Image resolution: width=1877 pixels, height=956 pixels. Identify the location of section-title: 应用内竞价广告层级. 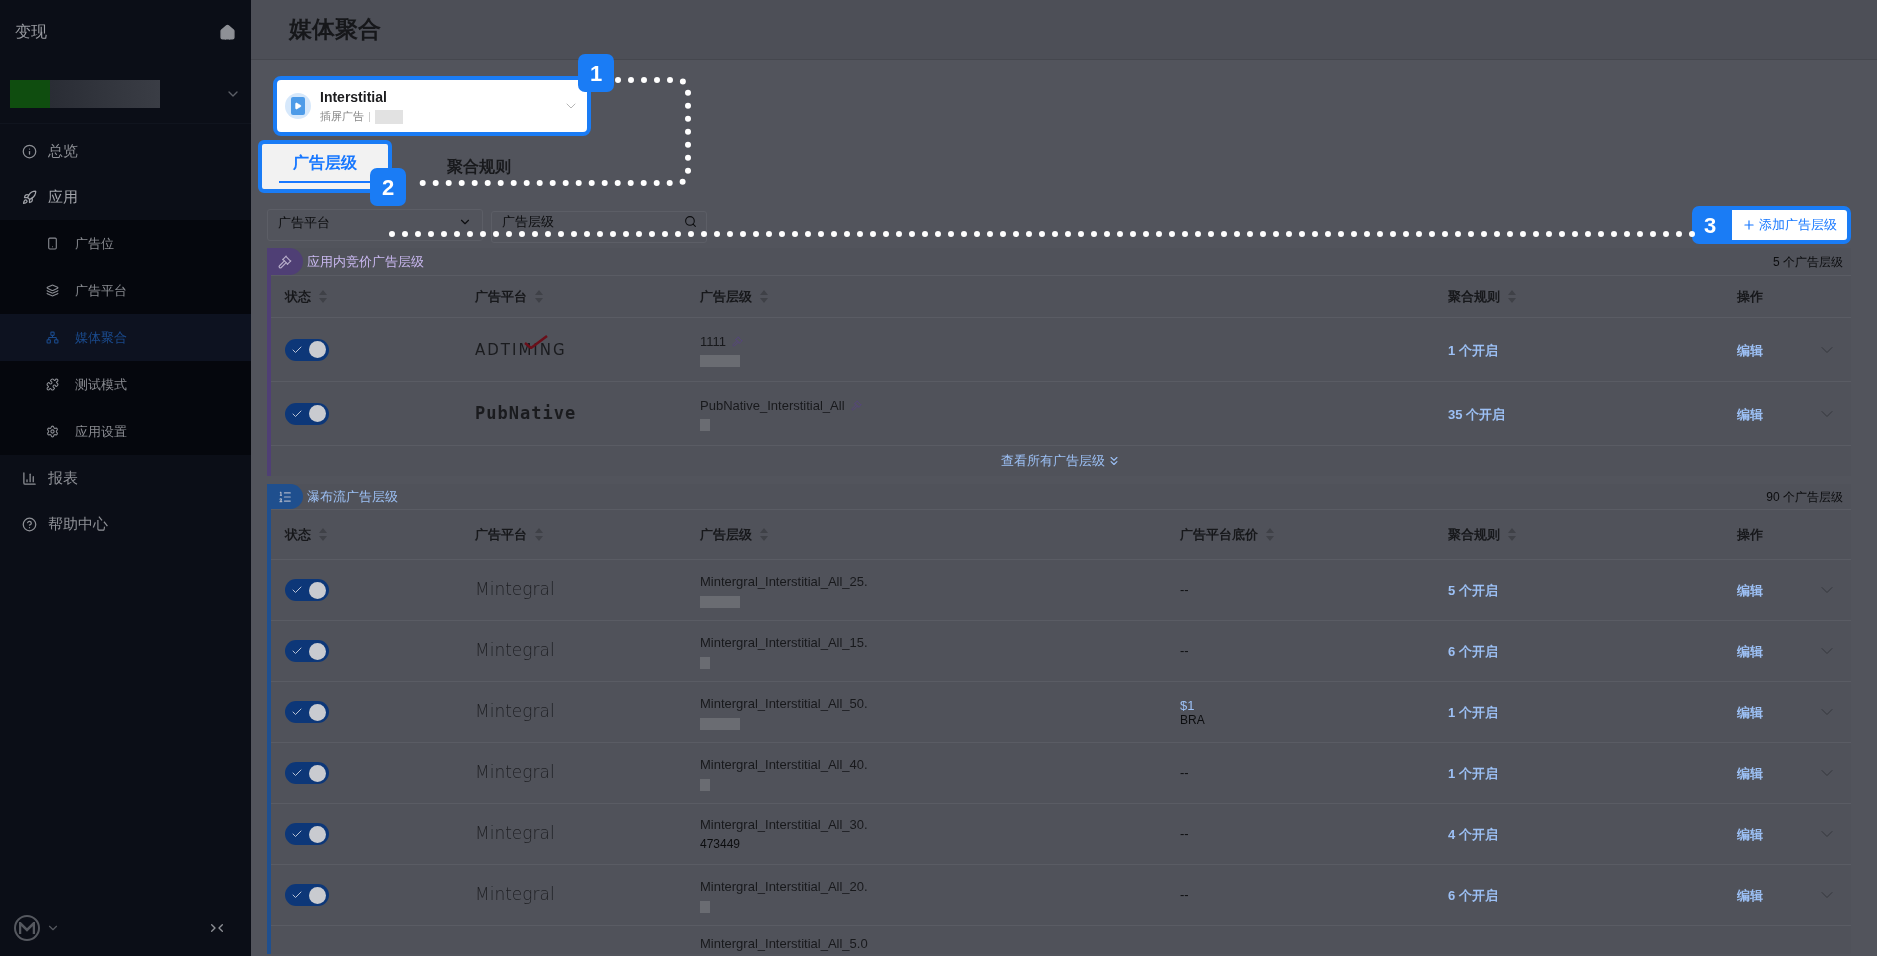
(365, 261).